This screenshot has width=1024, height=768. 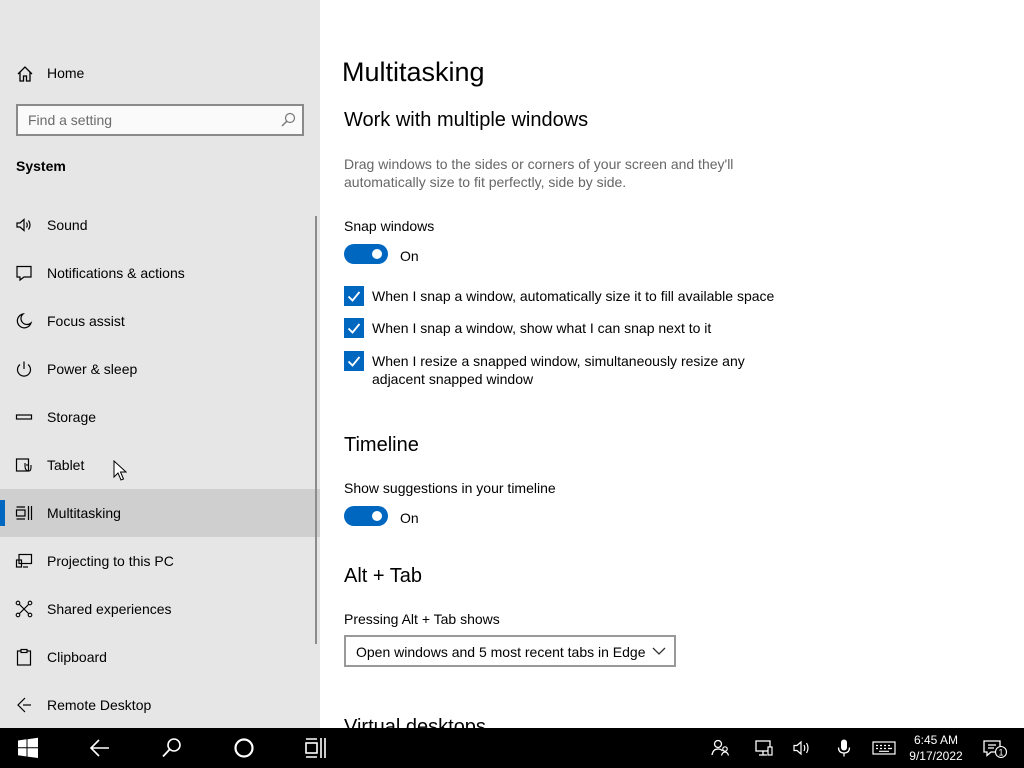 I want to click on sidebar-item-label: Projecting to this PC, so click(x=110, y=561).